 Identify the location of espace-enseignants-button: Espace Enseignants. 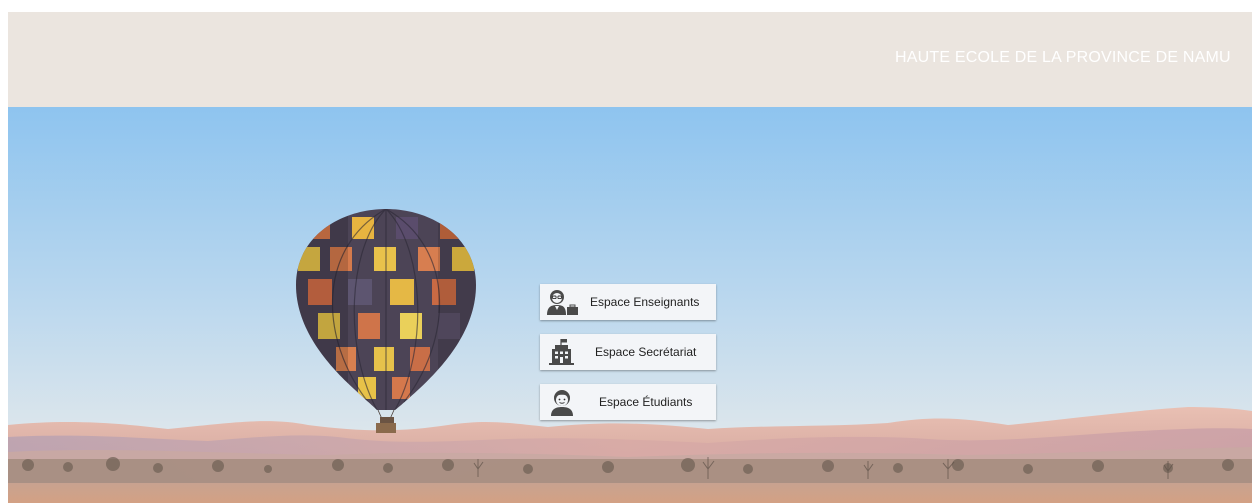
(628, 302).